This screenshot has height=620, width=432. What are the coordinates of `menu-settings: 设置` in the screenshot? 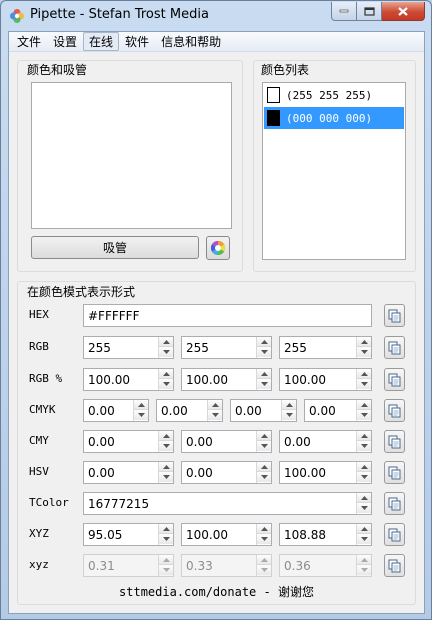 It's located at (65, 41).